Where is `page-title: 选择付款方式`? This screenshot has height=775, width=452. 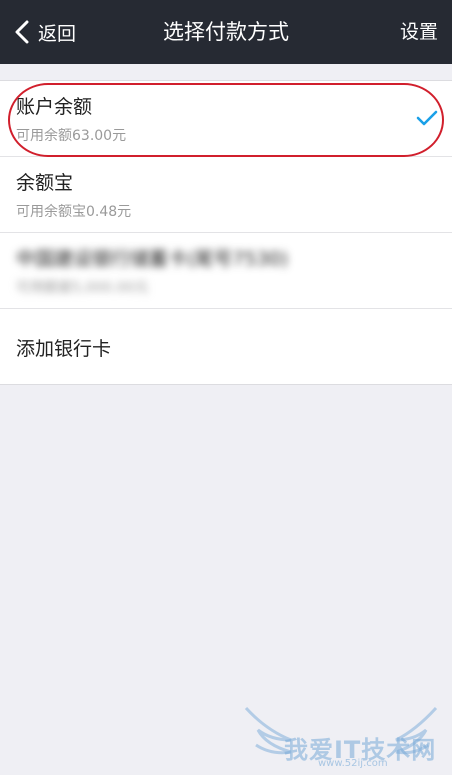
page-title: 选择付款方式 is located at coordinates (226, 32).